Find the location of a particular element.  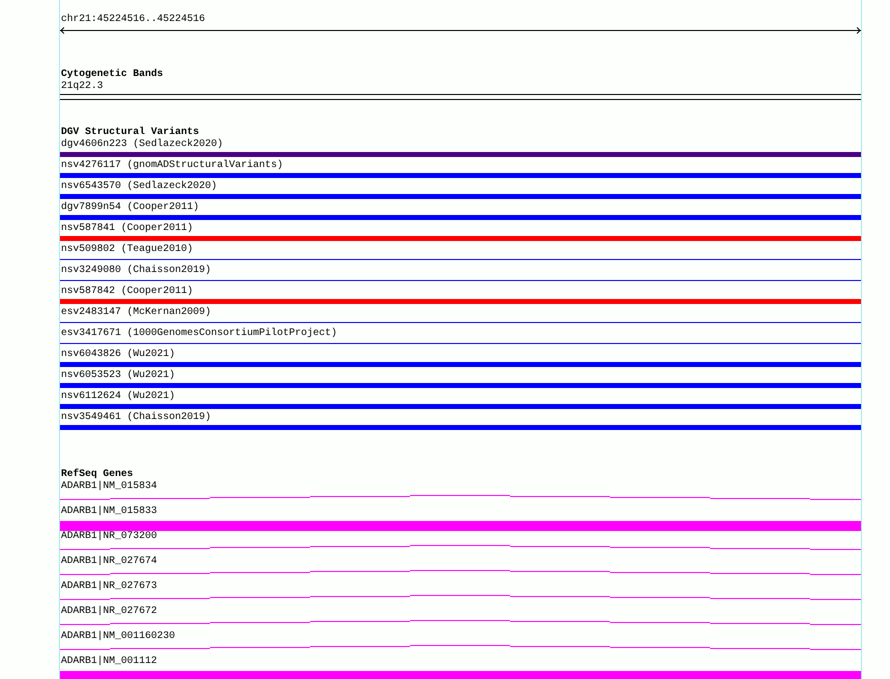

feature-label: ADARB1|NM_001160230 is located at coordinates (118, 637).